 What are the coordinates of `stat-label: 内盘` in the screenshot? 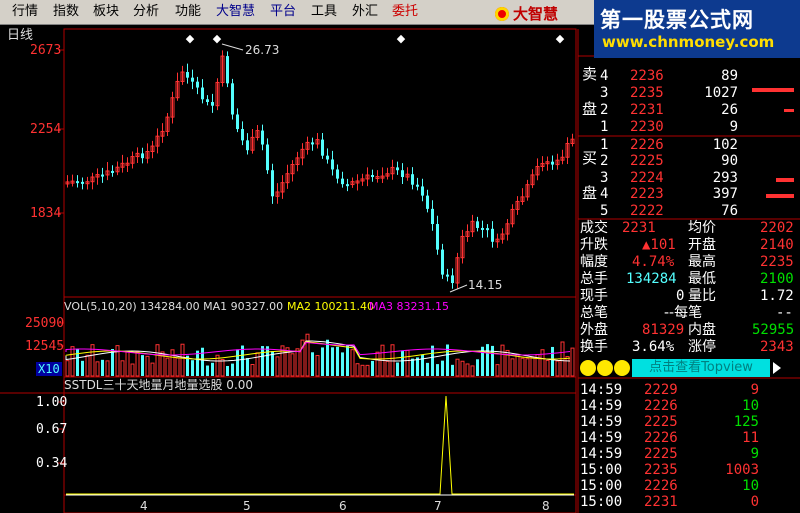 It's located at (702, 330).